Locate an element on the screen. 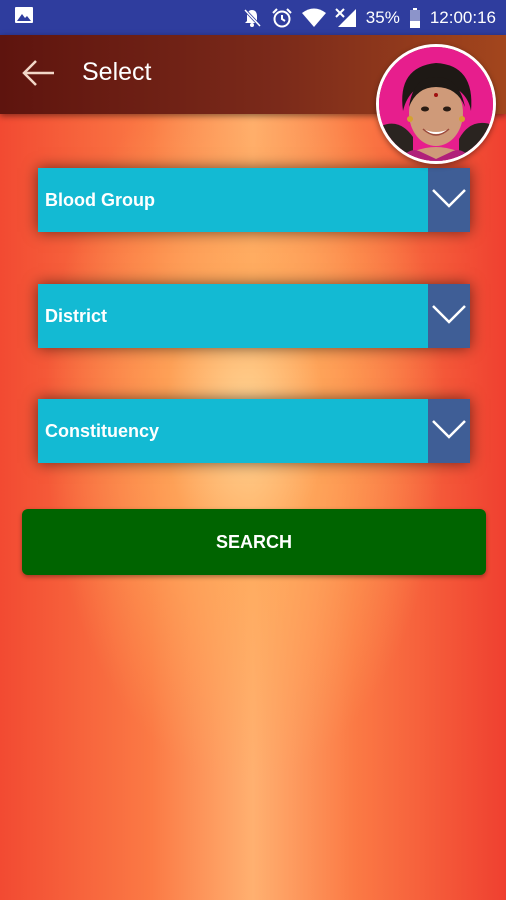  constituency-label: Constituency is located at coordinates (102, 430).